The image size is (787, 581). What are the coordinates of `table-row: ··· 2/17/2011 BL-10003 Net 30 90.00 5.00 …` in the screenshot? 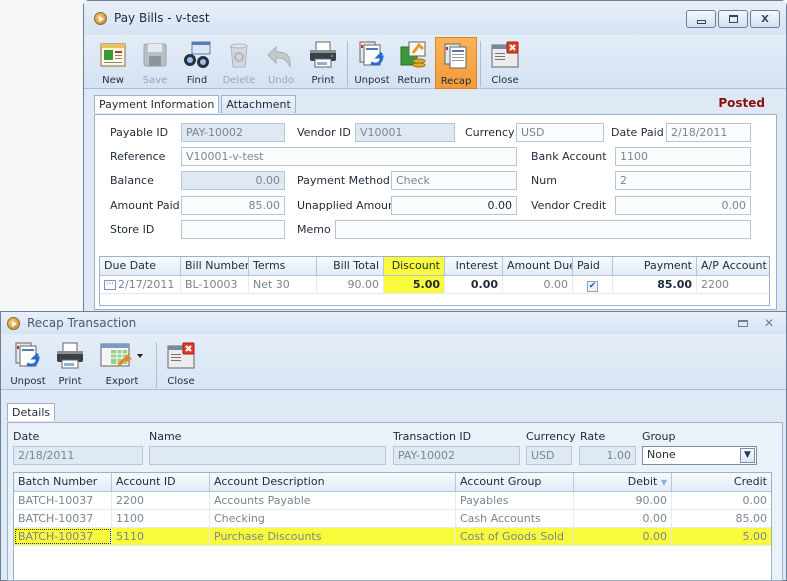 It's located at (434, 285).